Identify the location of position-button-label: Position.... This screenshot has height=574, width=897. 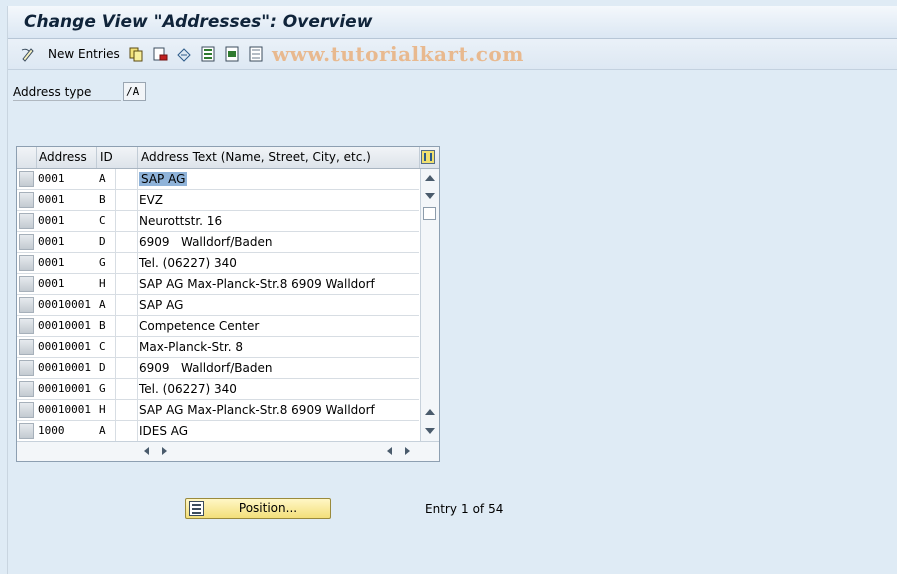
(268, 508).